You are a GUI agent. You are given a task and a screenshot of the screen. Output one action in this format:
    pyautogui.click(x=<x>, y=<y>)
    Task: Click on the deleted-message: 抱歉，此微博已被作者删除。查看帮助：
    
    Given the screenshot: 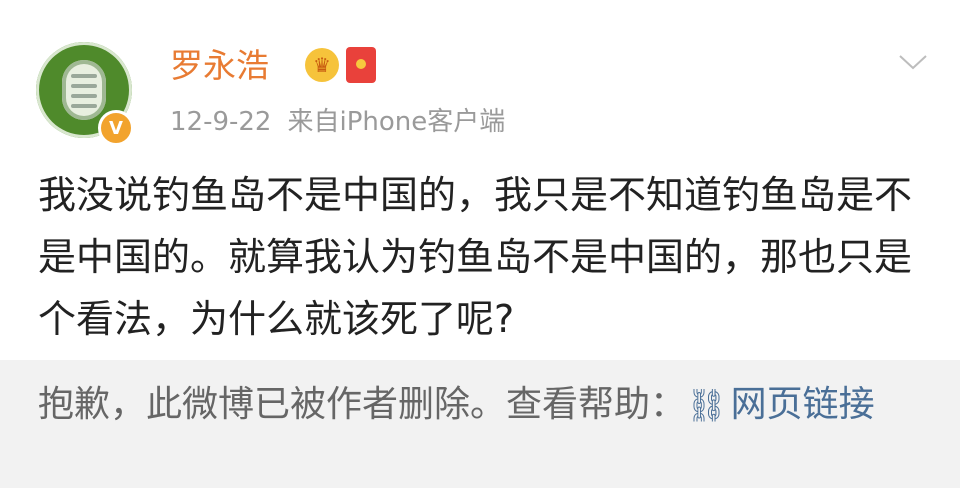 What is the action you would take?
    pyautogui.click(x=362, y=404)
    